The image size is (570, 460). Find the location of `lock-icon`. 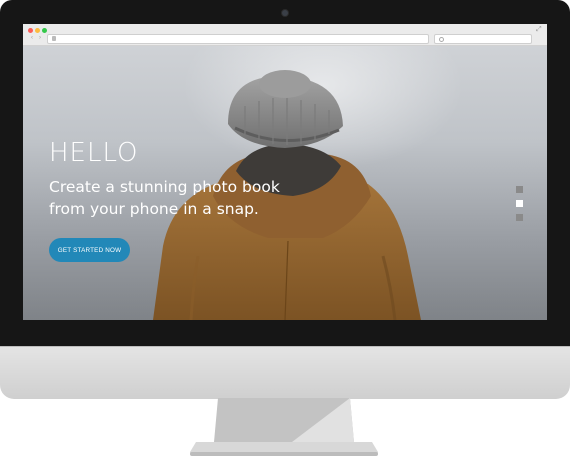

lock-icon is located at coordinates (54, 38).